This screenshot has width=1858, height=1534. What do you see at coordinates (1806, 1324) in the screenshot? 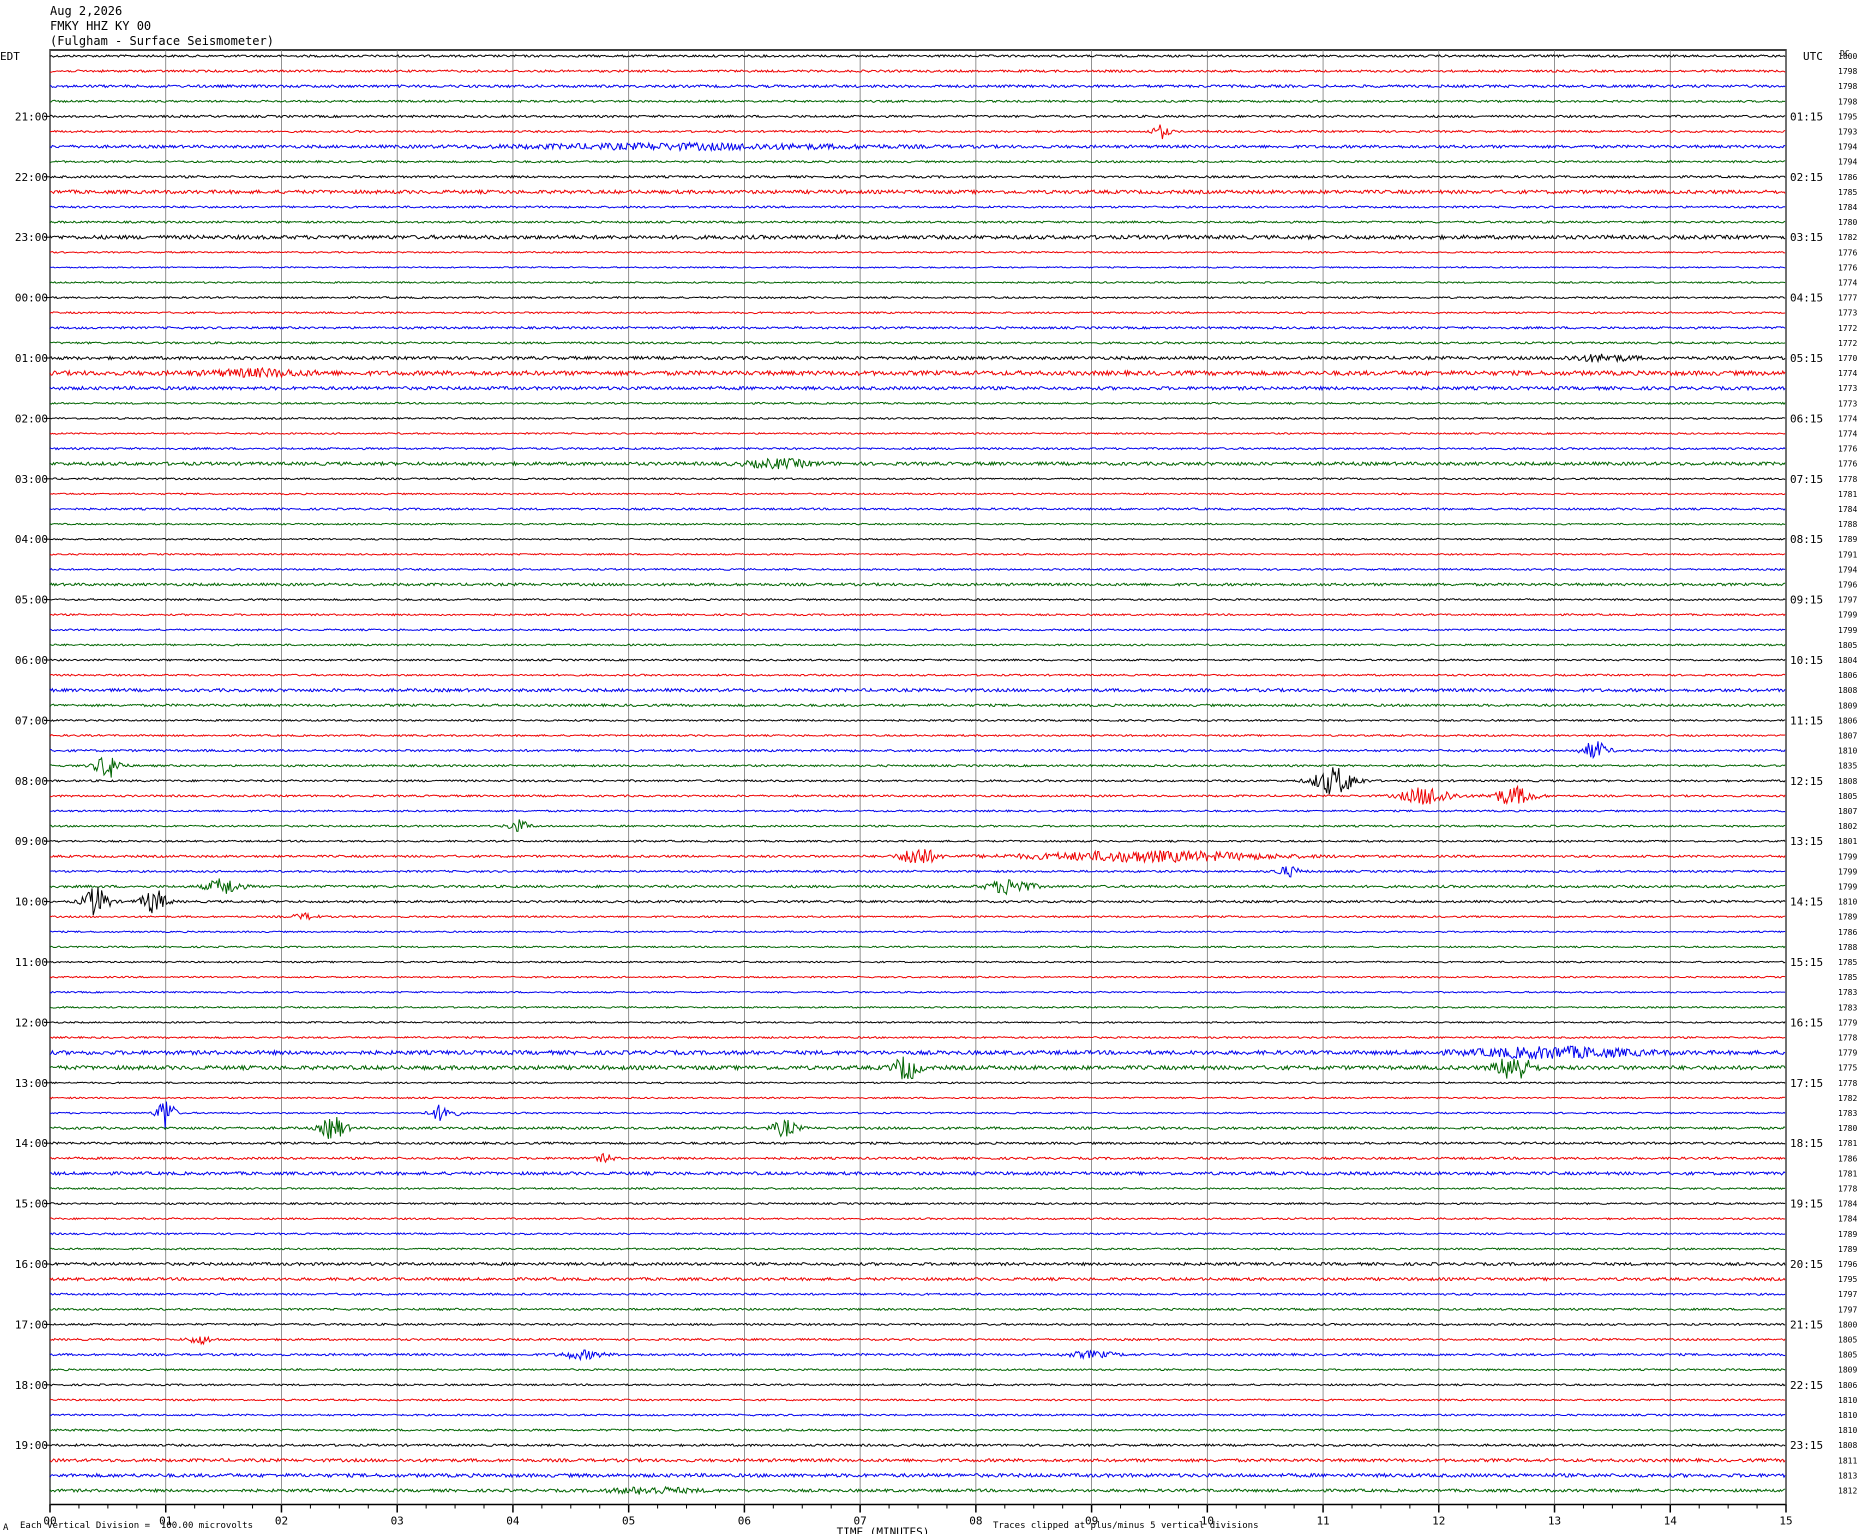
I see `utc-hour-label: 21:15` at bounding box center [1806, 1324].